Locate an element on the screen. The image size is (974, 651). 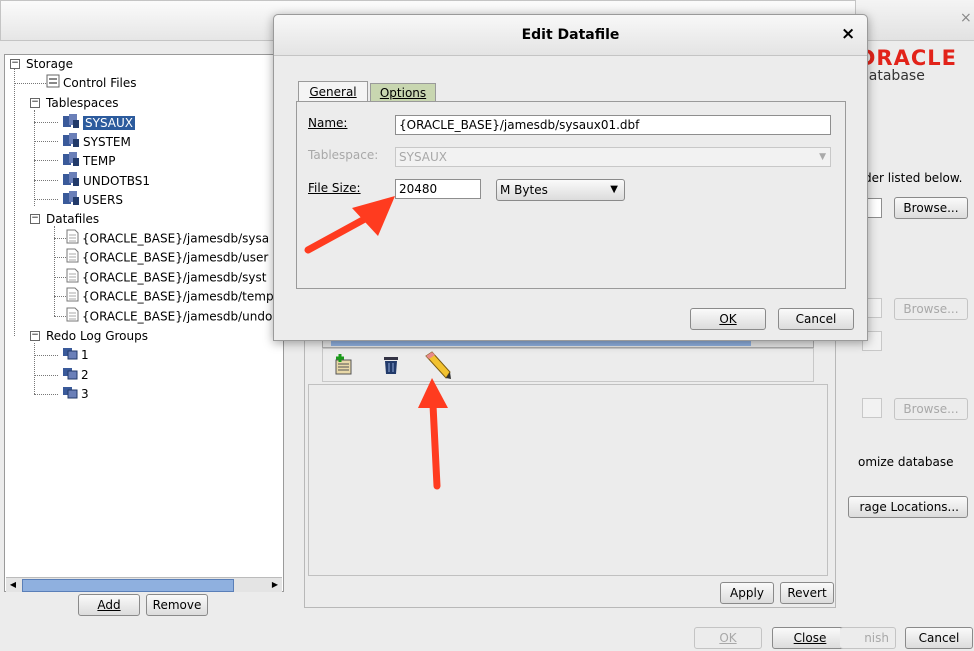
tree-node-tablespaces: Tablespaces is located at coordinates (82, 103).